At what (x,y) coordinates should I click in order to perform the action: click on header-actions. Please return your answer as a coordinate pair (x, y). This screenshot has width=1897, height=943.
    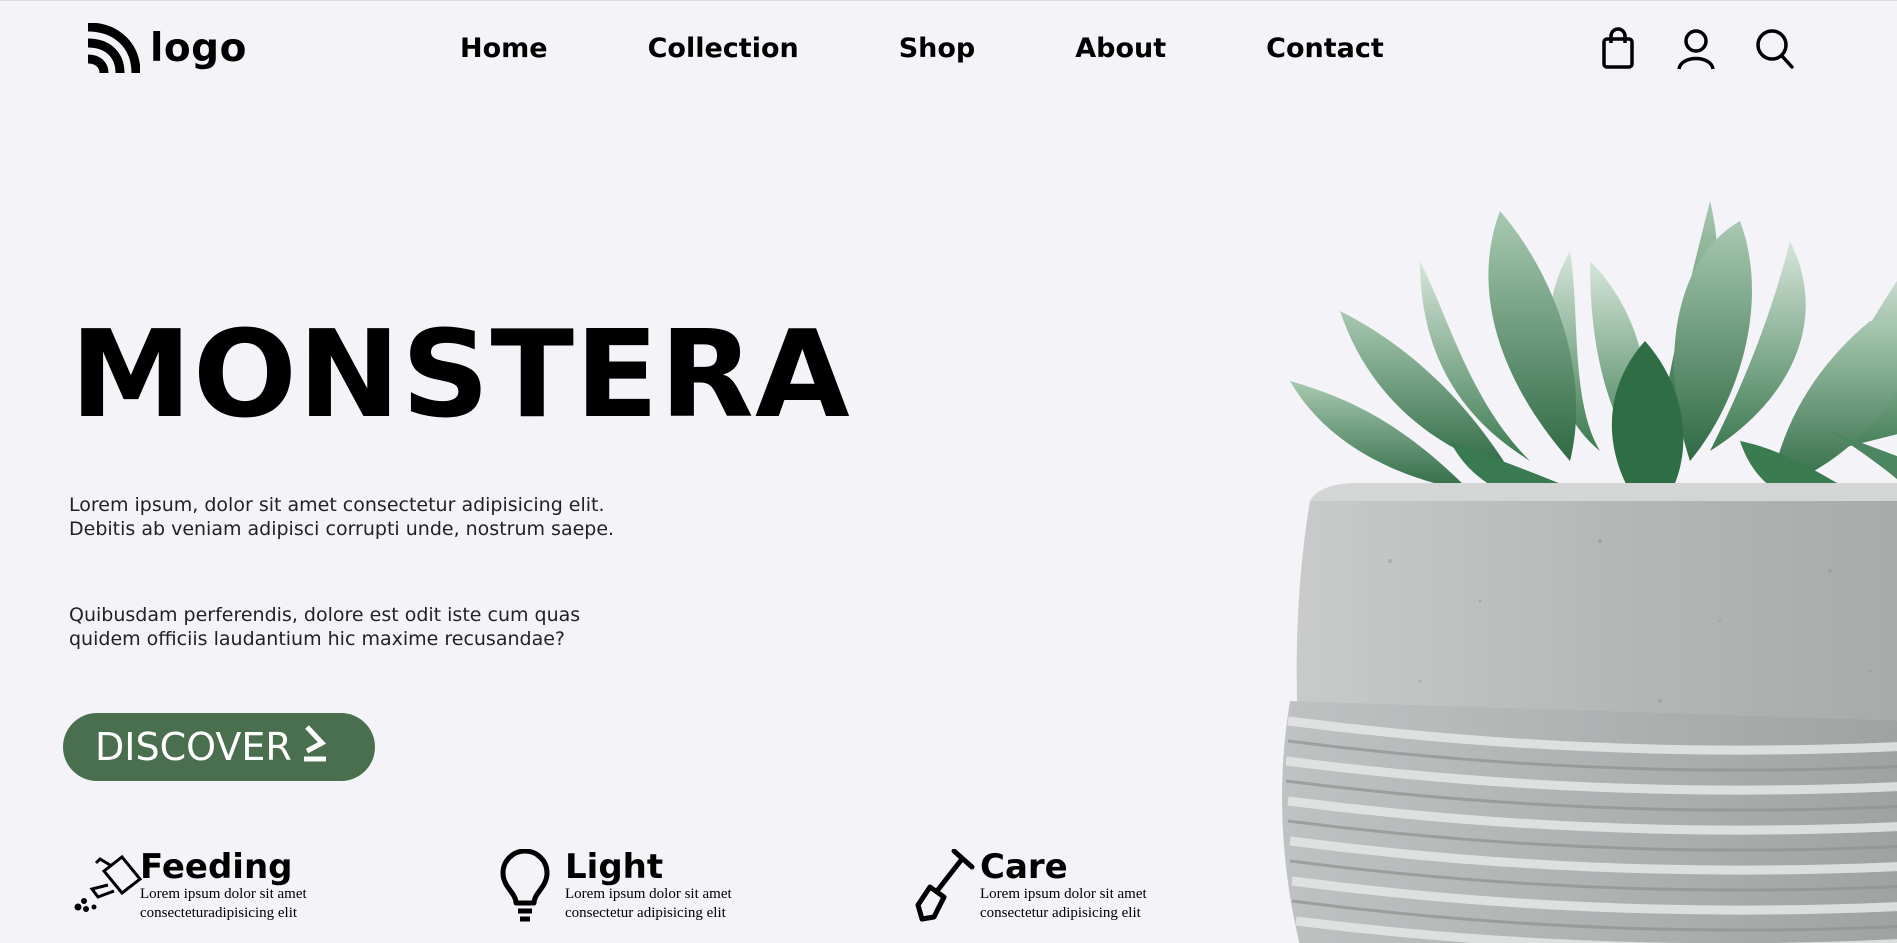
    Looking at the image, I should click on (1696, 49).